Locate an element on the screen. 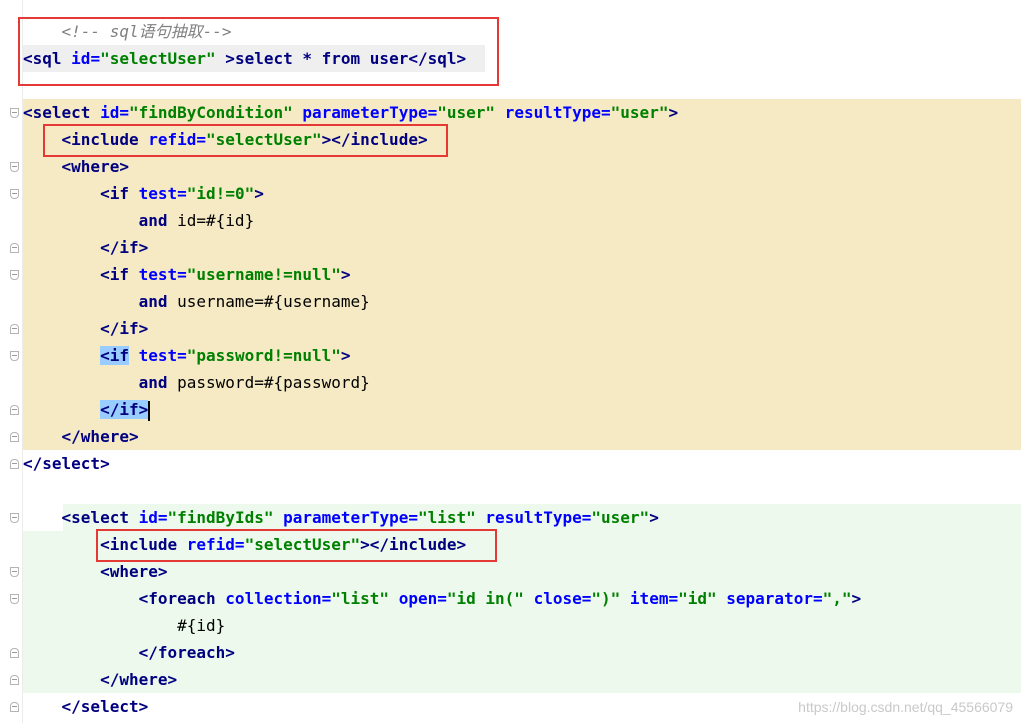  xml-value: "id!=0" is located at coordinates (220, 193).